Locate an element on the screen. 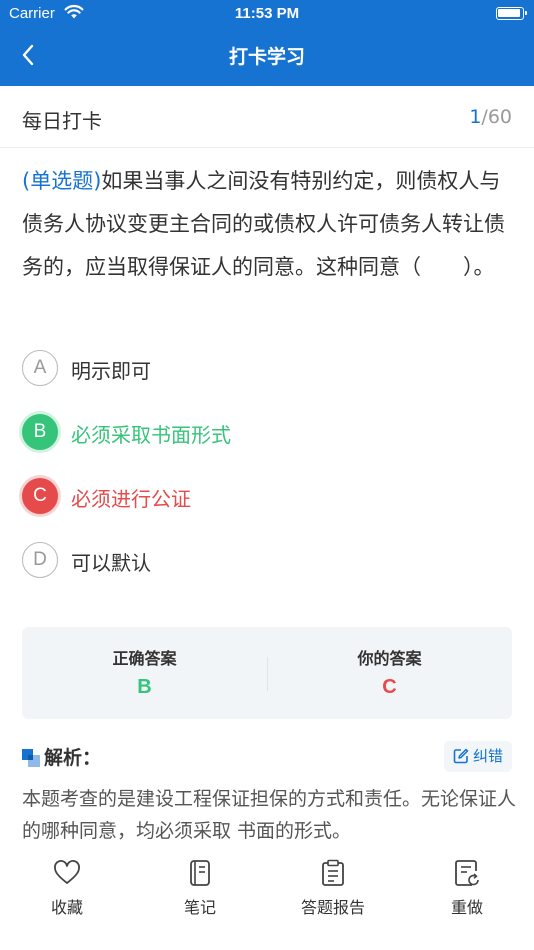  your-answer-value: C is located at coordinates (389, 687).